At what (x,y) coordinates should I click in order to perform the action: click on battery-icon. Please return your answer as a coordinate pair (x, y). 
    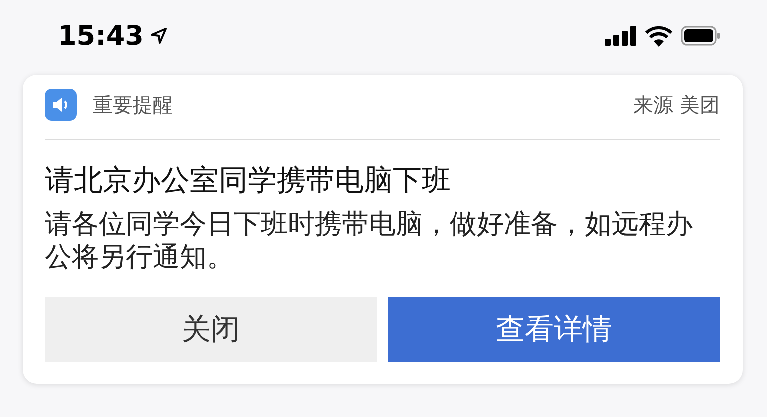
    Looking at the image, I should click on (701, 36).